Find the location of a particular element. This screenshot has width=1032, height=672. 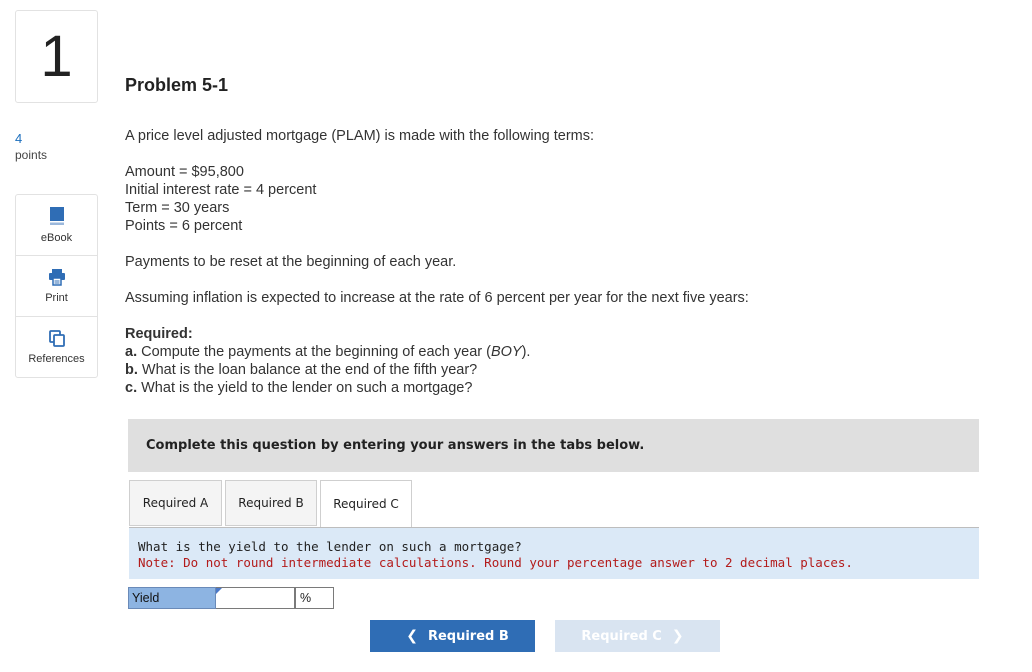

chevron-right-icon: ❯ is located at coordinates (677, 636).